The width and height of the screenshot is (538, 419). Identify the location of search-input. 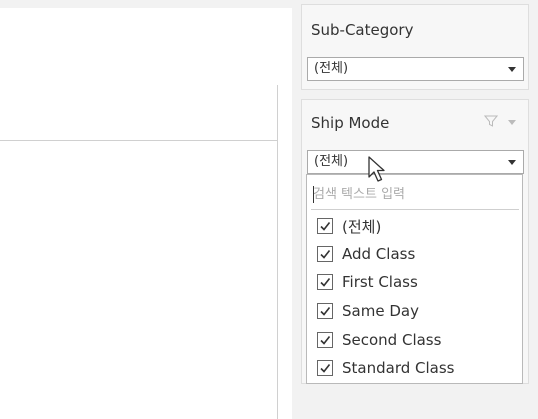
(415, 195).